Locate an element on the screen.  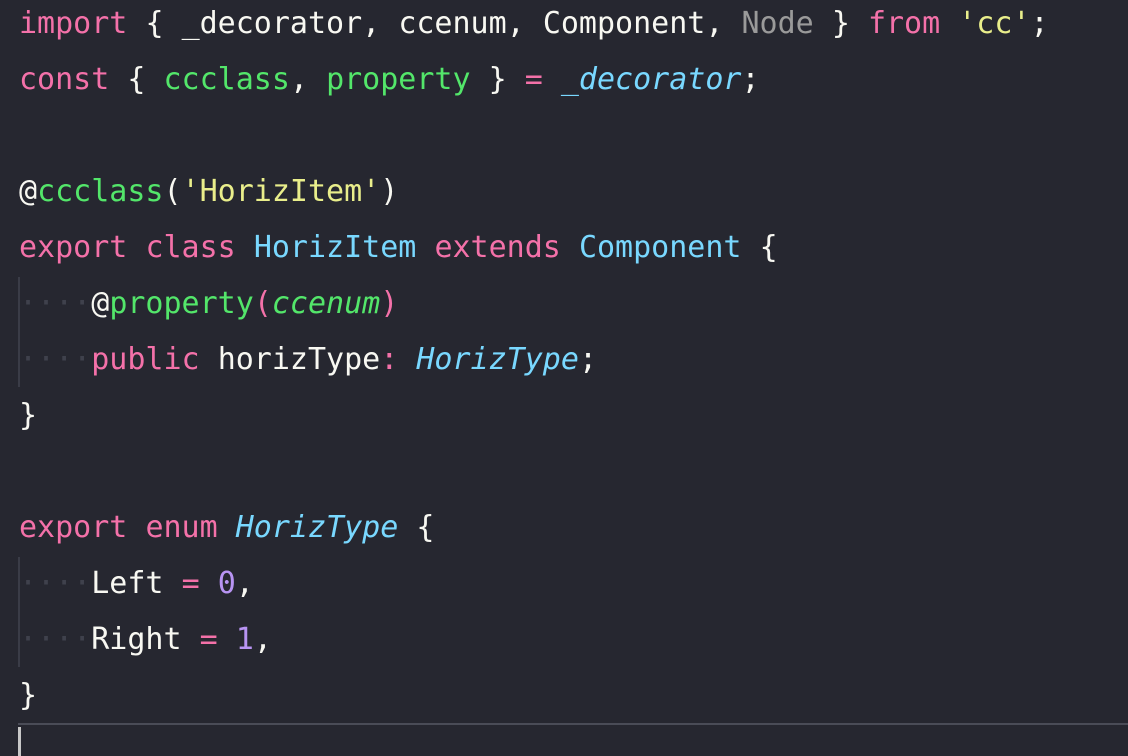
code-line: ····Left = 0, is located at coordinates (136, 588).